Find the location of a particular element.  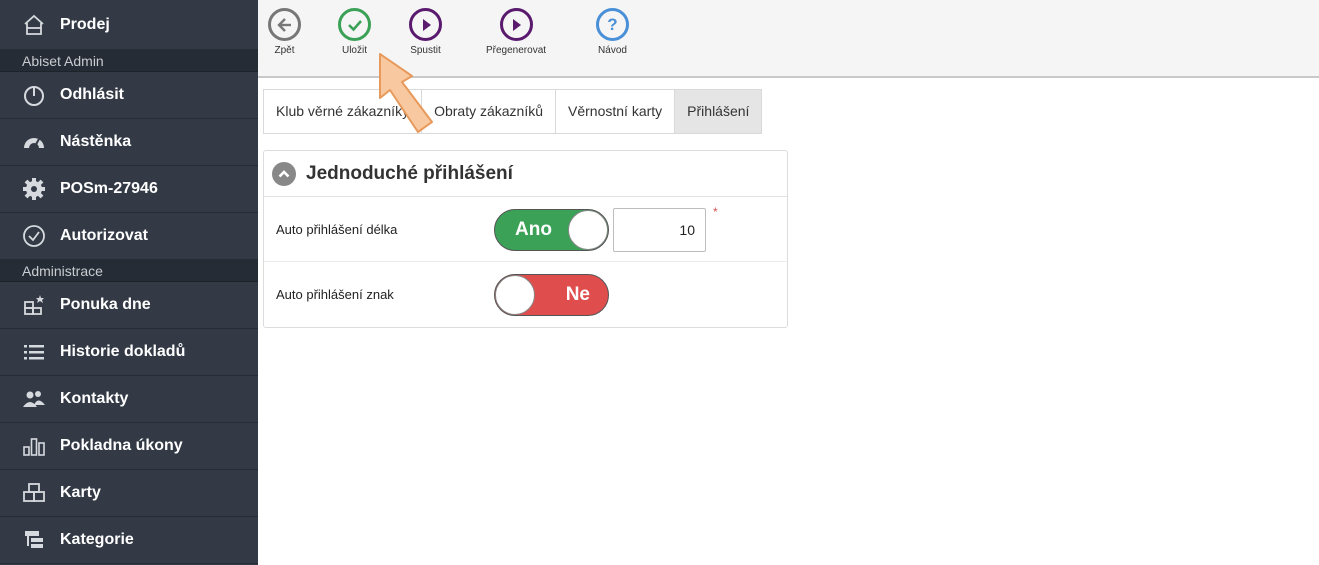

sidebar-item-odhlasit: Odhlásit is located at coordinates (129, 95).